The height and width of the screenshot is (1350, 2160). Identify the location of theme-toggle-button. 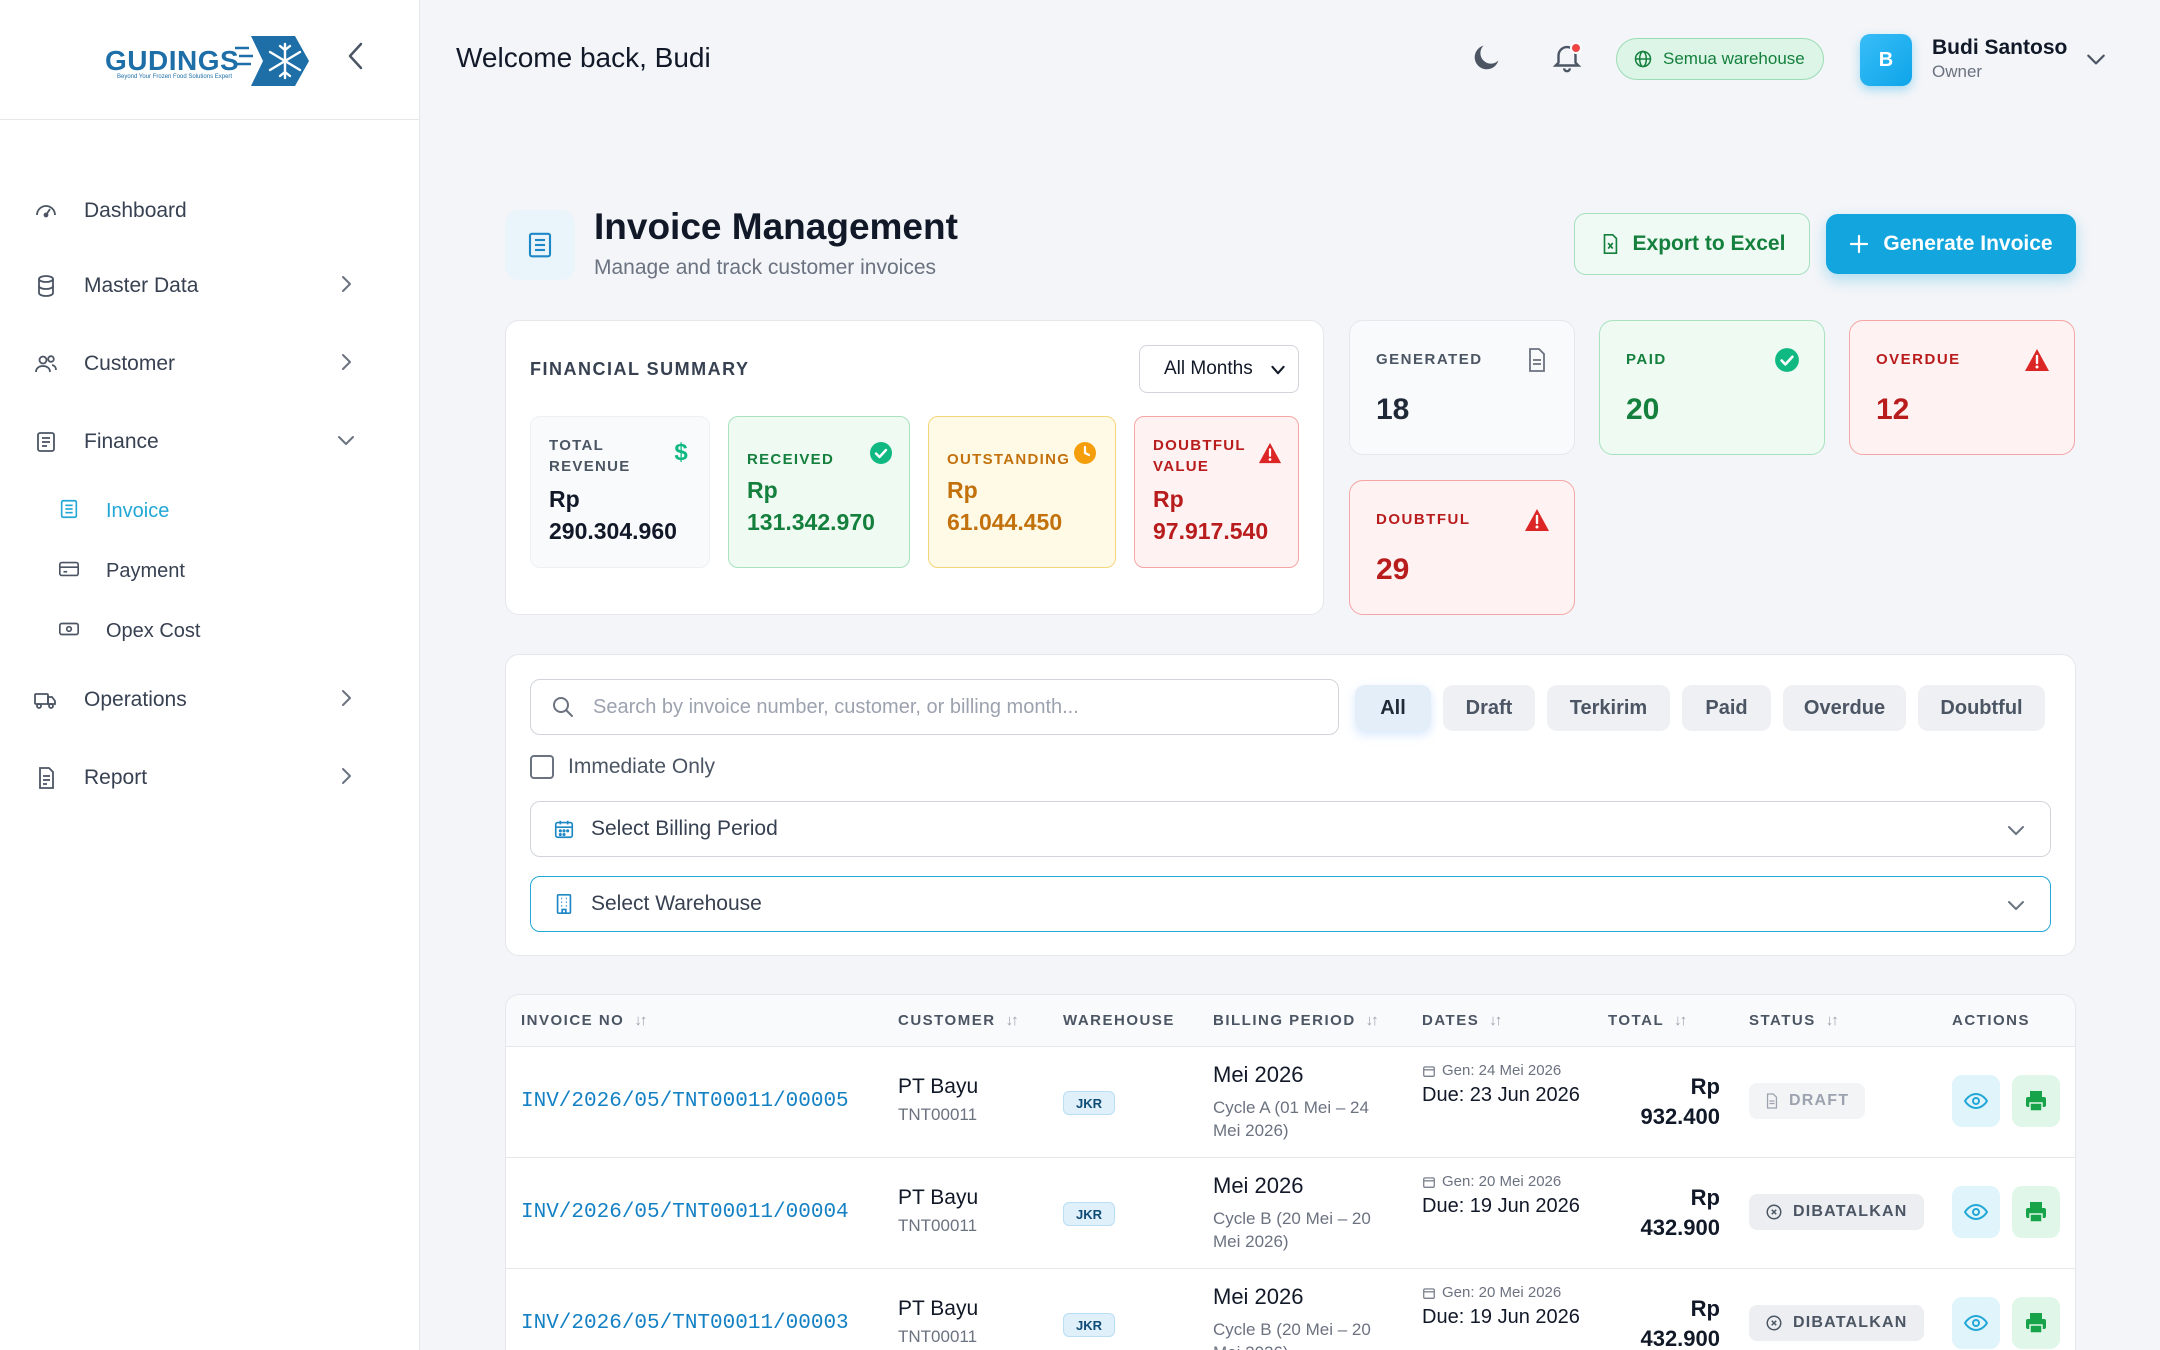
(1487, 57).